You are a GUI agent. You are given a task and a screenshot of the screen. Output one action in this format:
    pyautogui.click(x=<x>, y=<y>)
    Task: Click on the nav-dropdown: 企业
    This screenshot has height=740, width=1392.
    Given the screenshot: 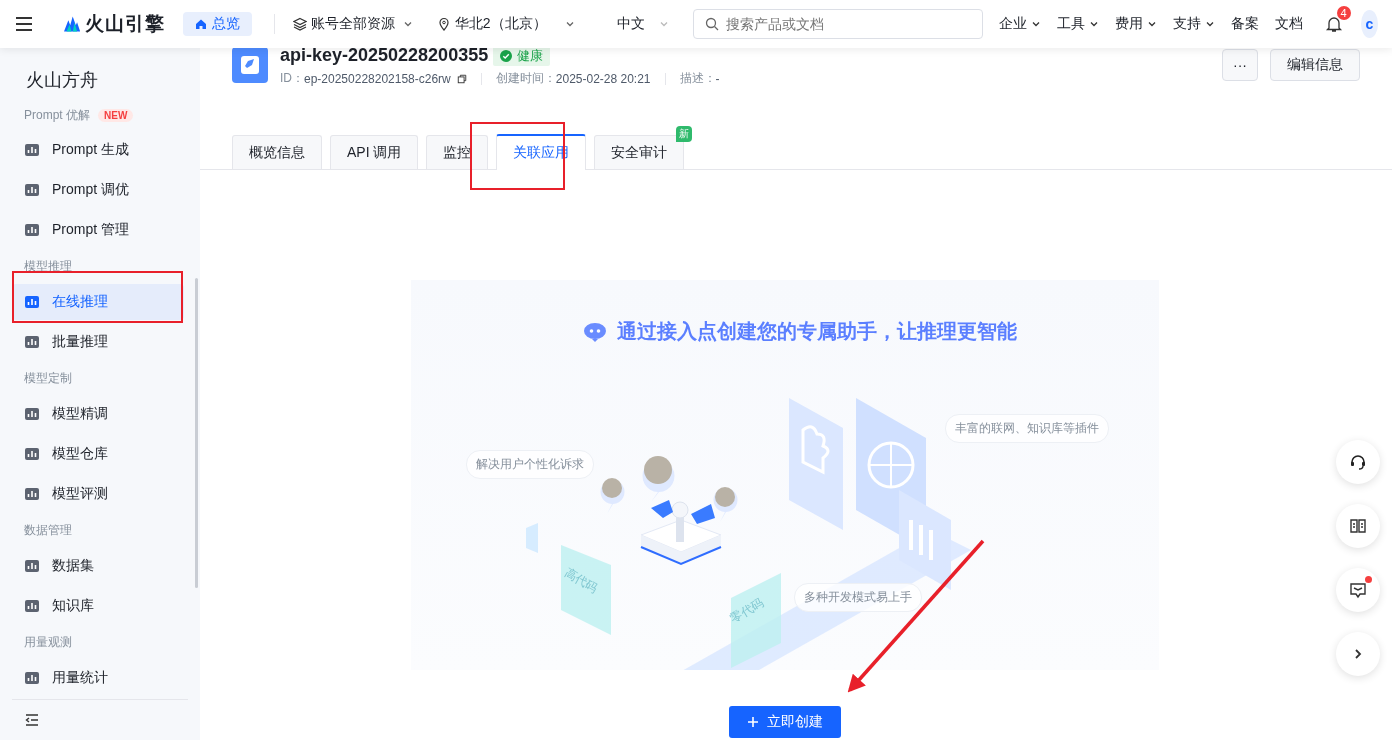 What is the action you would take?
    pyautogui.click(x=1019, y=24)
    